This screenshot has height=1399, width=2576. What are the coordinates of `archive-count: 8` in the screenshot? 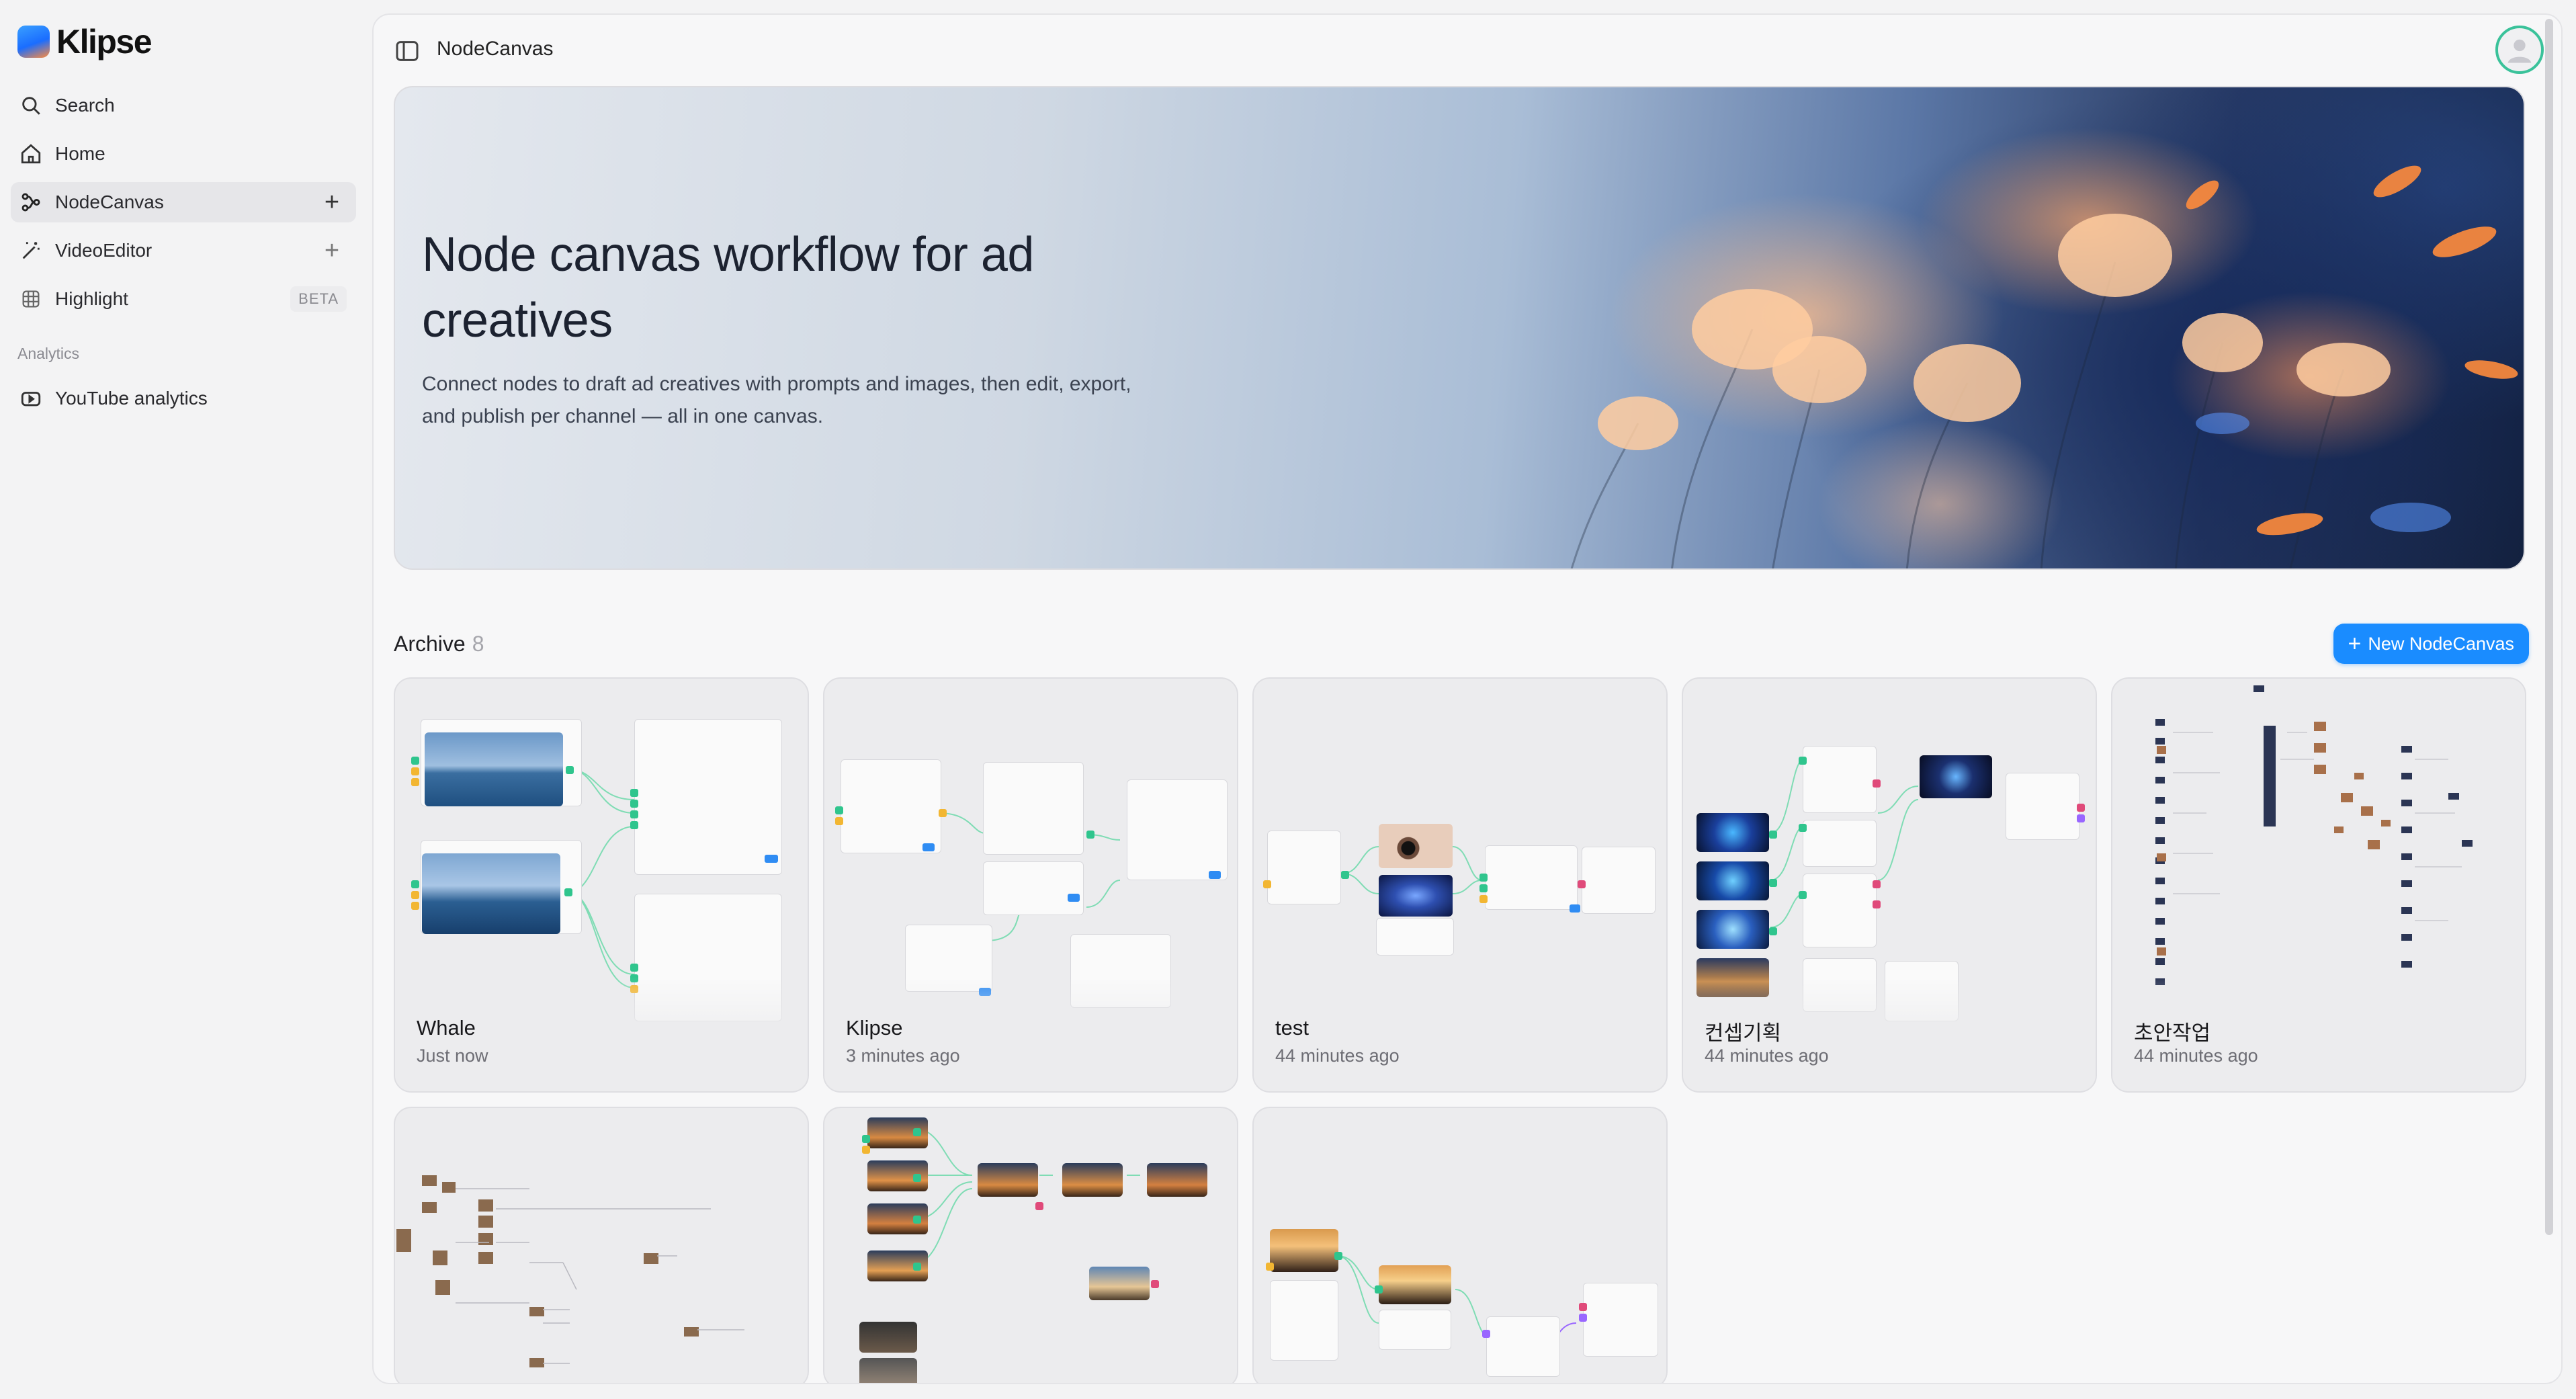 It's located at (478, 644).